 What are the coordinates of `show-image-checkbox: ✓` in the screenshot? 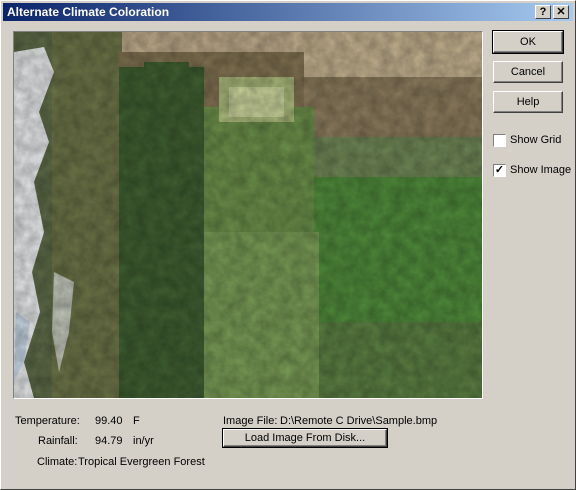 It's located at (499, 170).